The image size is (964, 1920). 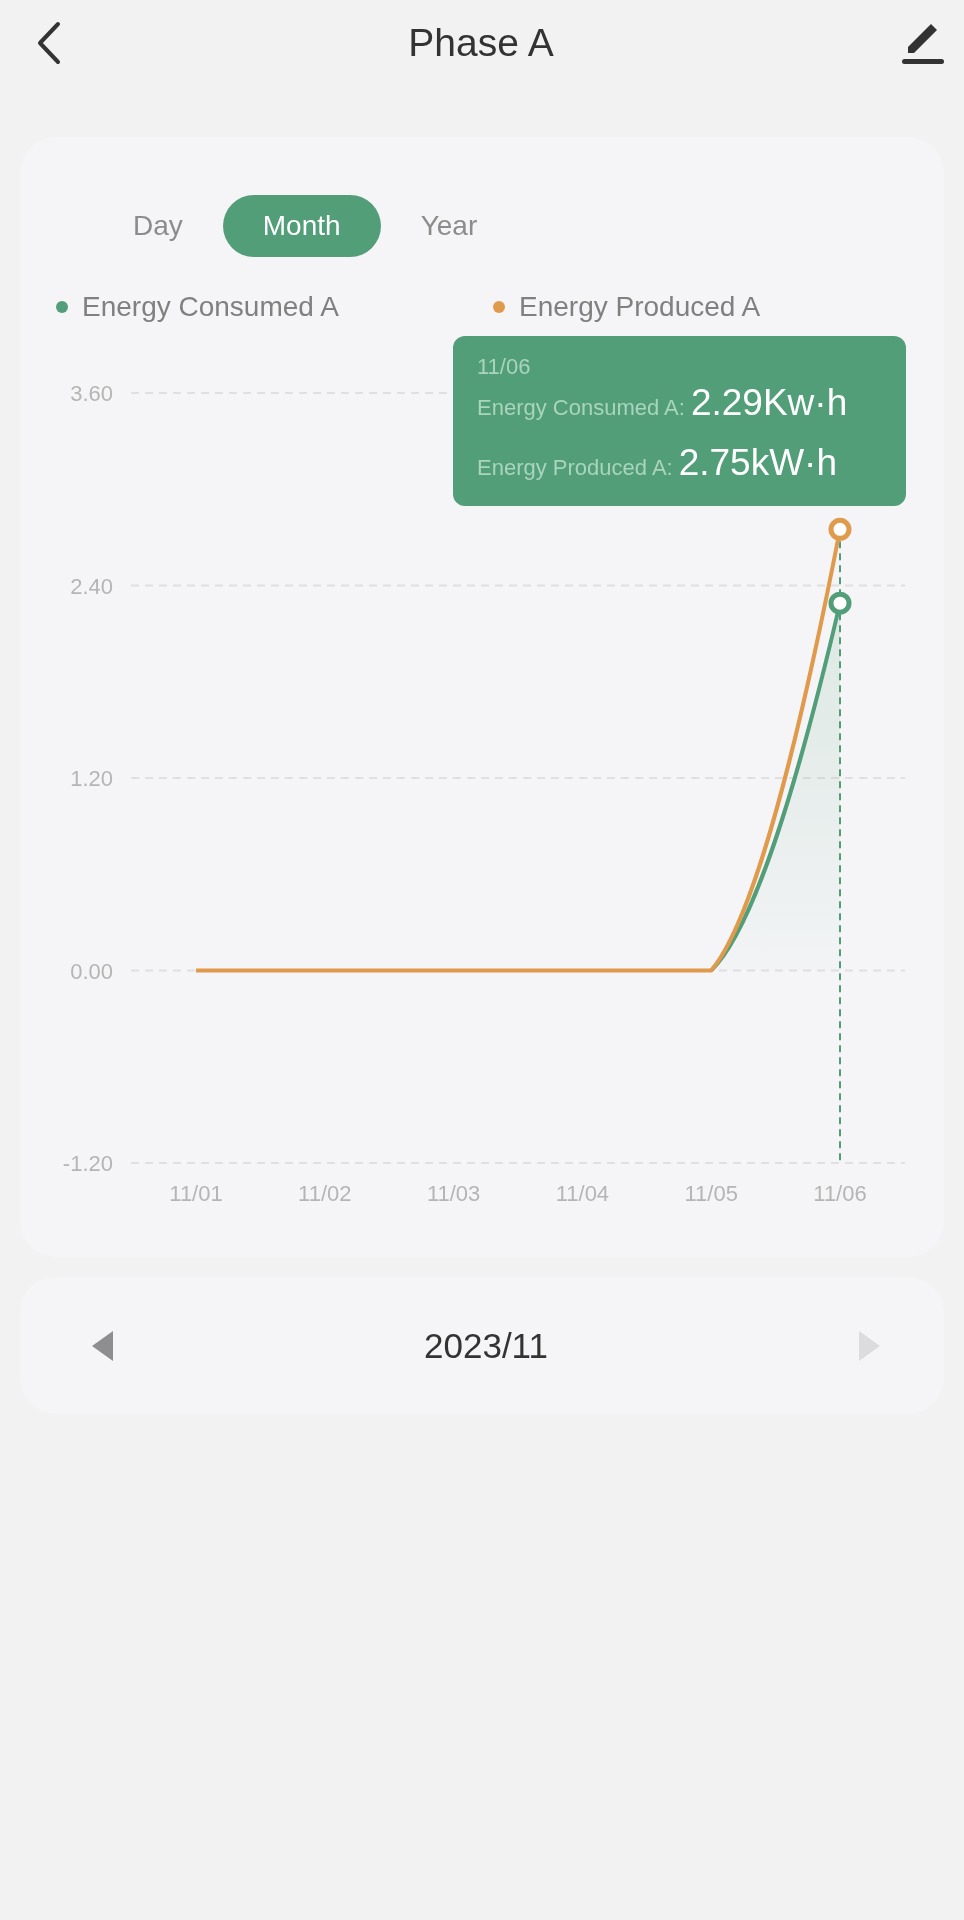 I want to click on period-tab: Year, so click(x=449, y=226).